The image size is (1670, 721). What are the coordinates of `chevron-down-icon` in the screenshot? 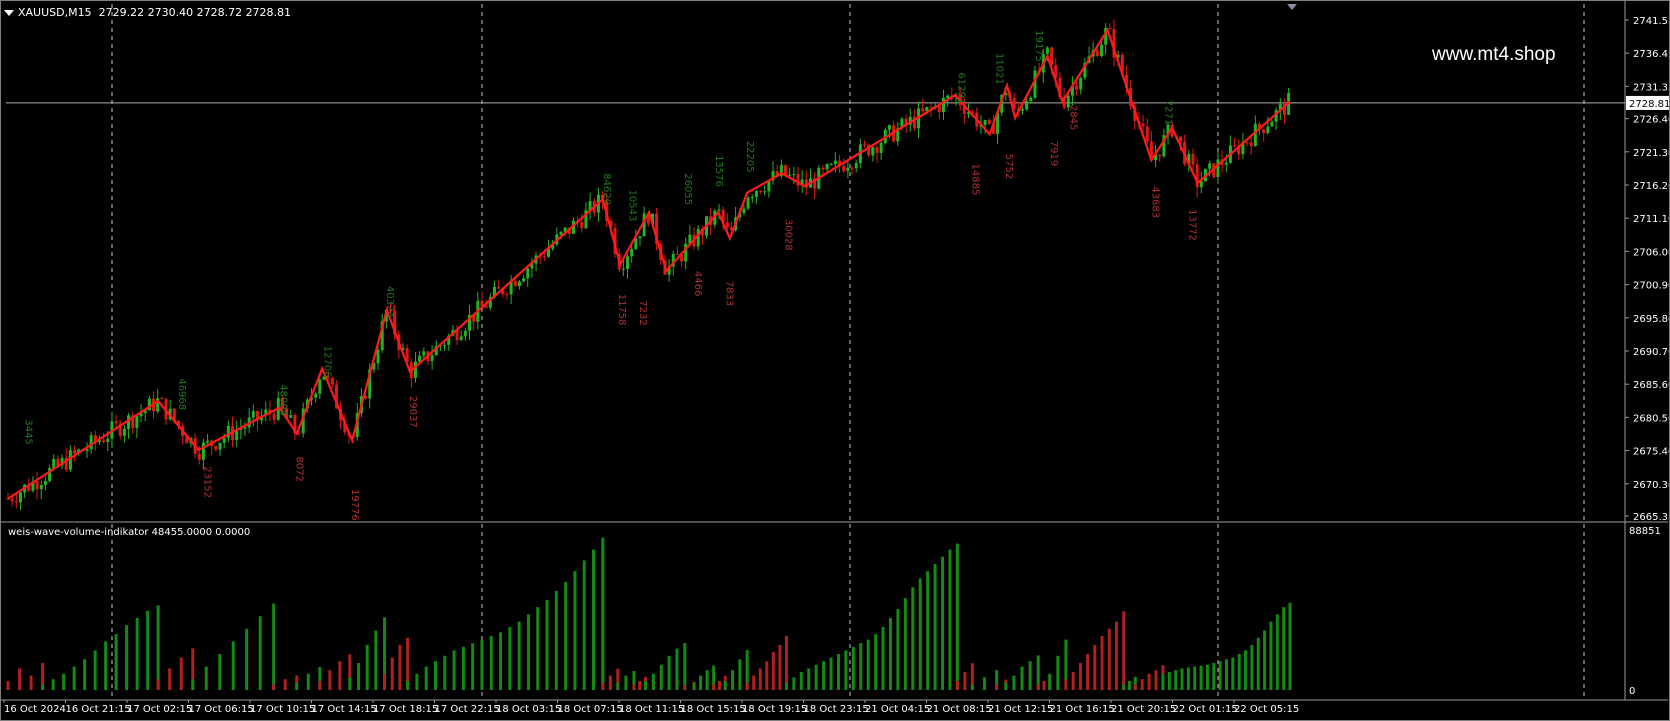 It's located at (9, 13).